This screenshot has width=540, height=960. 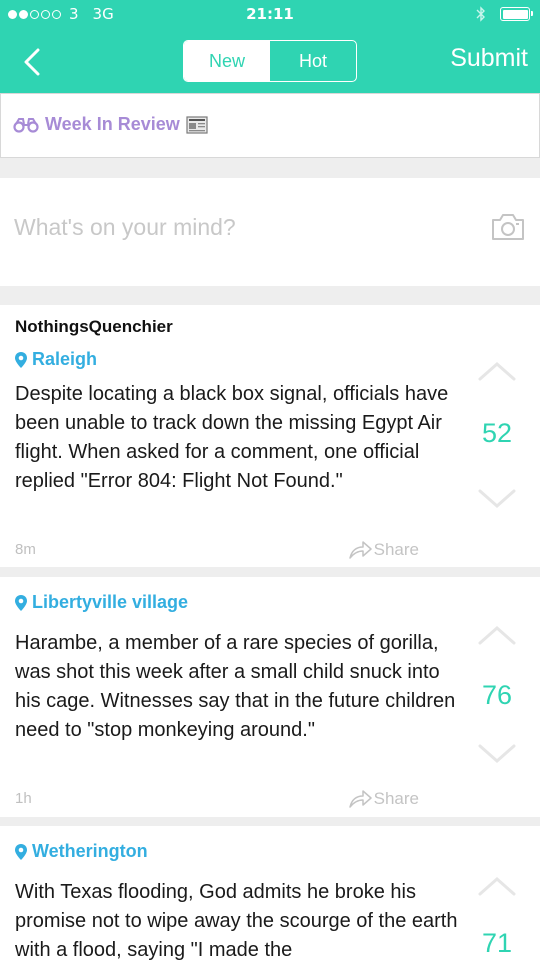 I want to click on clock: 21:11, so click(x=270, y=14).